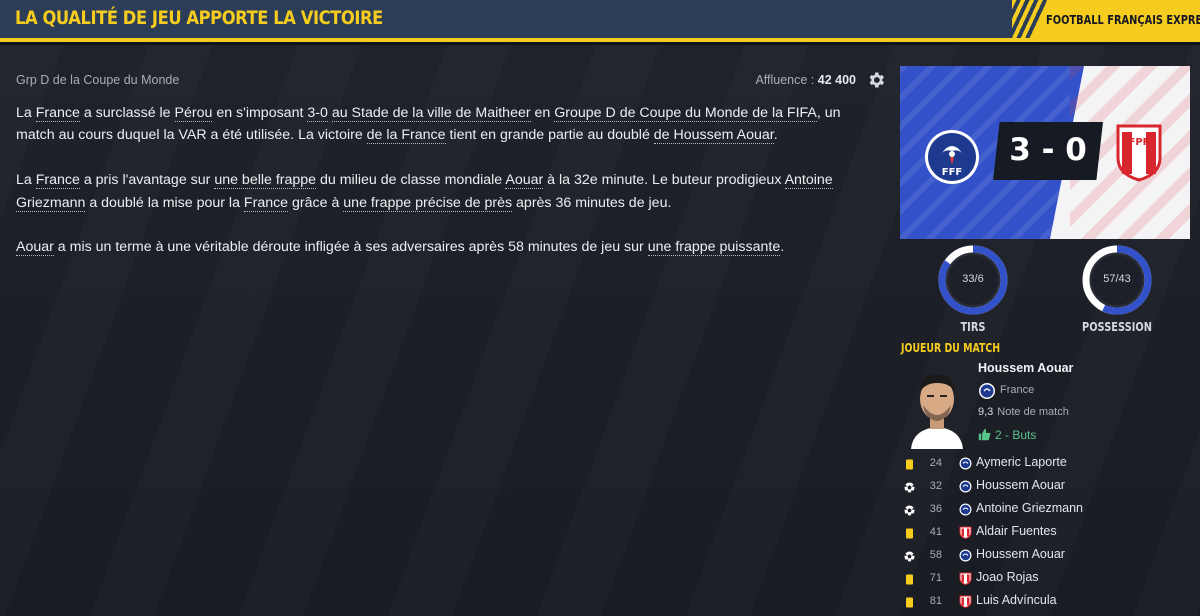  What do you see at coordinates (542, 113) in the screenshot?
I see `report-text: en` at bounding box center [542, 113].